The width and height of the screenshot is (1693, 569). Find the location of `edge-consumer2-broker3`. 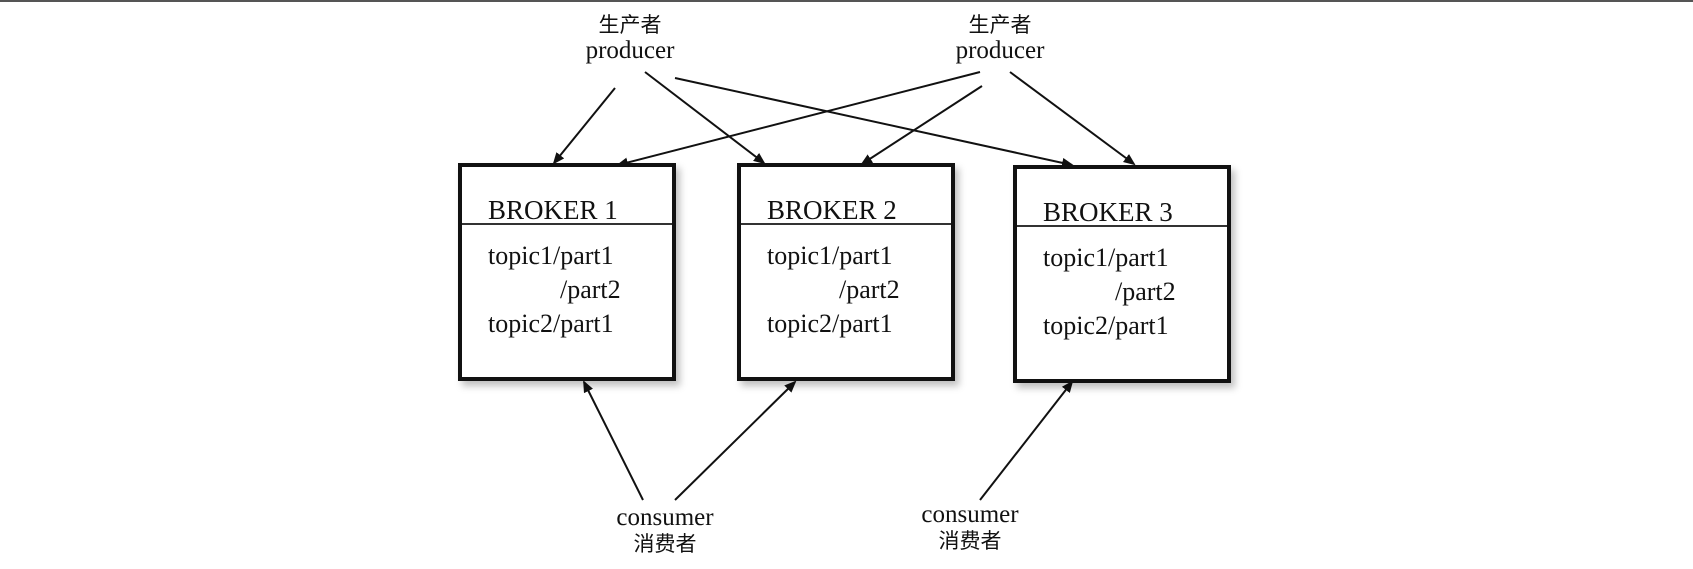

edge-consumer2-broker3 is located at coordinates (1026, 440).